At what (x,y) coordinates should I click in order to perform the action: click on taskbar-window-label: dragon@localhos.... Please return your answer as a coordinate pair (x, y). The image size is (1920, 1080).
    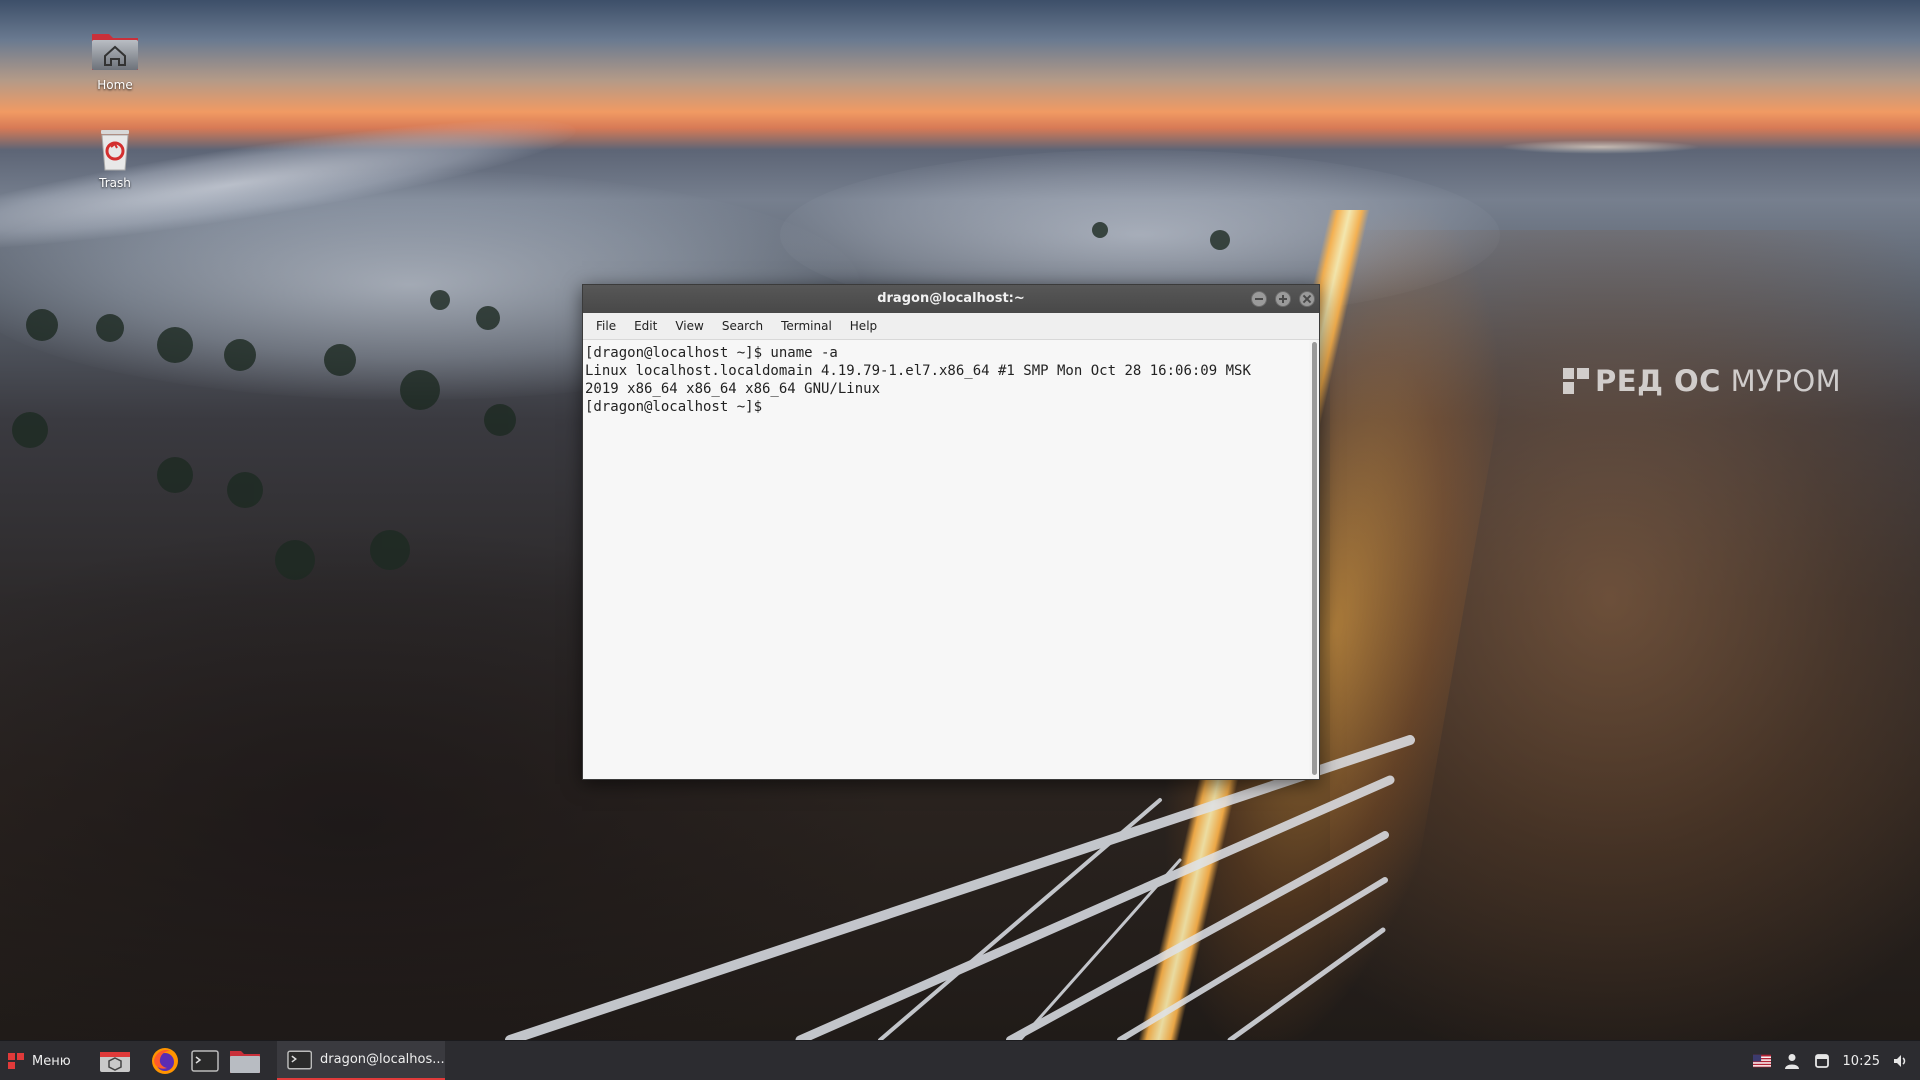
    Looking at the image, I should click on (382, 1059).